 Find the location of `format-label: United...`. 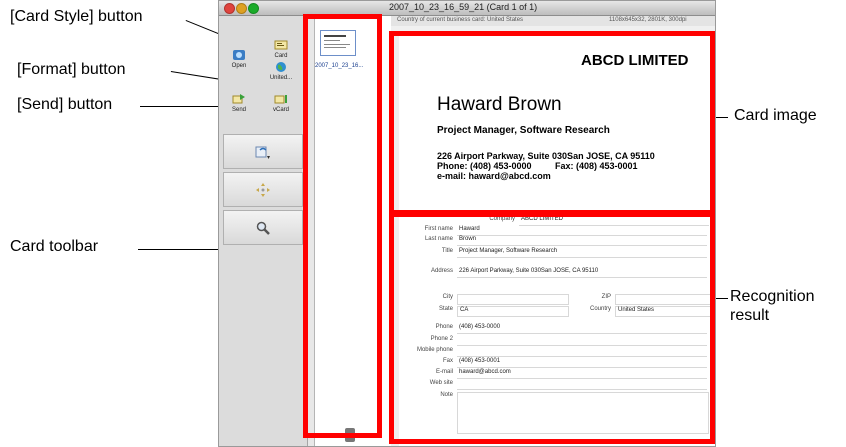

format-label: United... is located at coordinates (281, 78).